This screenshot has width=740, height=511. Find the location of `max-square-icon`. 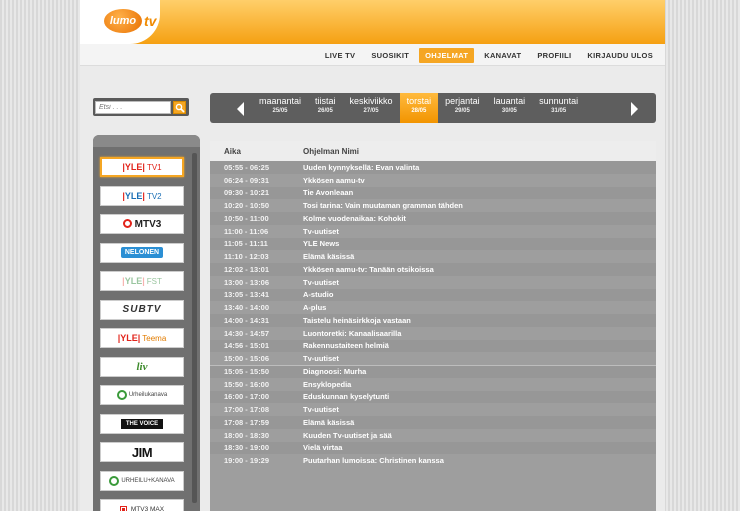

max-square-icon is located at coordinates (123, 508).